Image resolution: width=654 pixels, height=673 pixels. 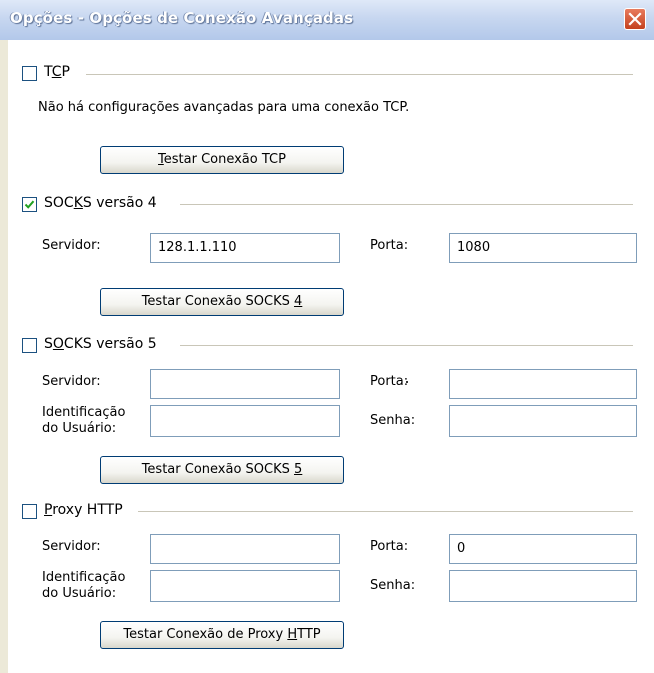 I want to click on close-icon, so click(x=635, y=19).